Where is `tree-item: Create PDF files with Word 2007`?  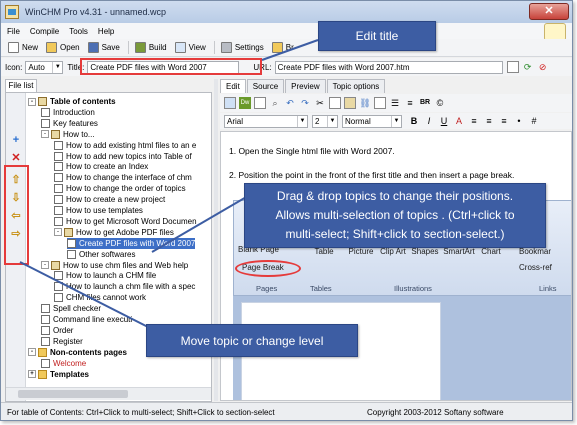
tree-item: Create PDF files with Word 2007 is located at coordinates (131, 243).